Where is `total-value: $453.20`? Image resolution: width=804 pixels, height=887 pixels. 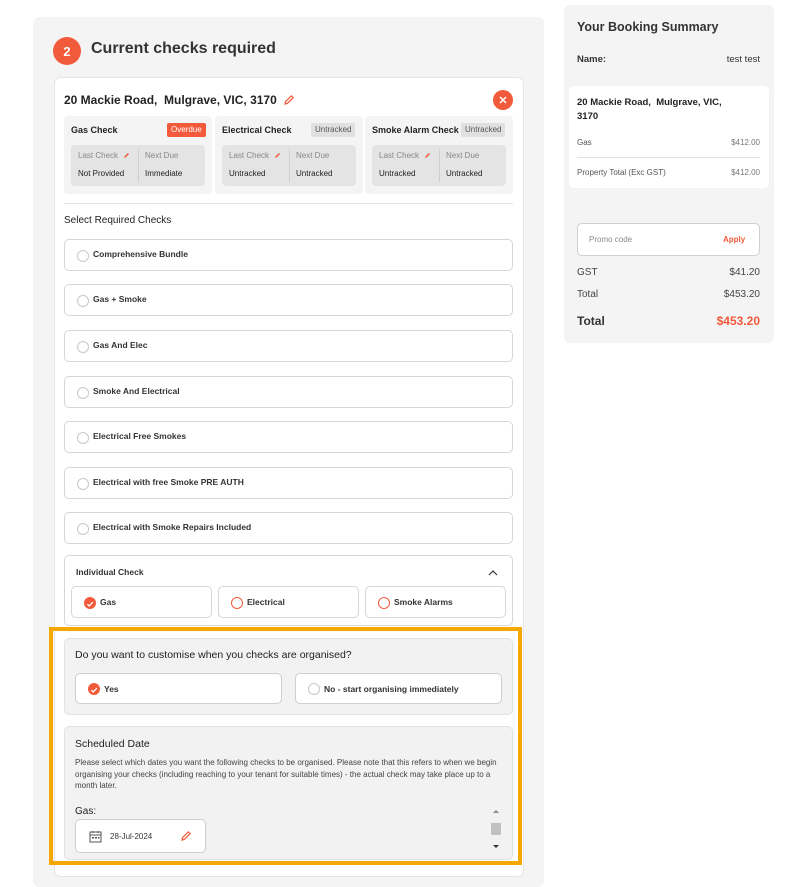
total-value: $453.20 is located at coordinates (741, 294).